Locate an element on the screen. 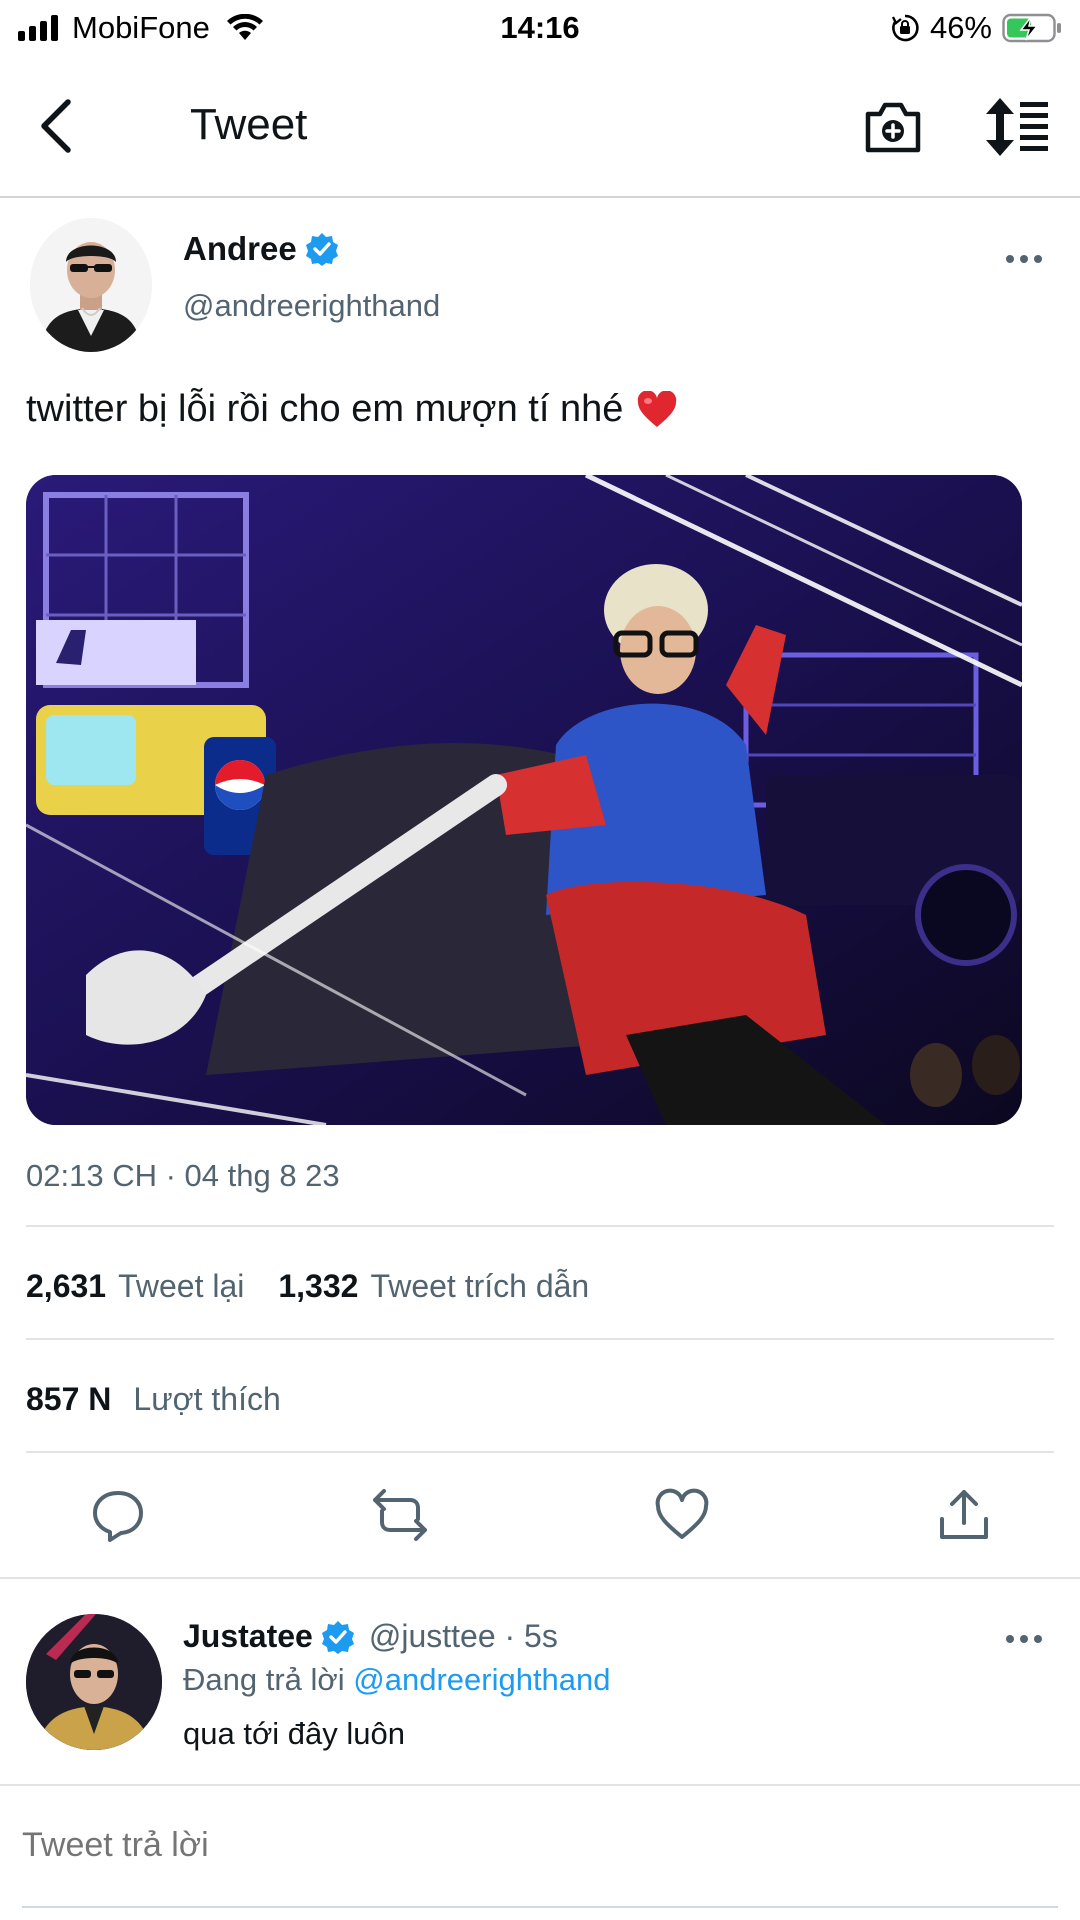 This screenshot has height=1920, width=1080. likes-stat: 857 N Lượt thích is located at coordinates (153, 1399).